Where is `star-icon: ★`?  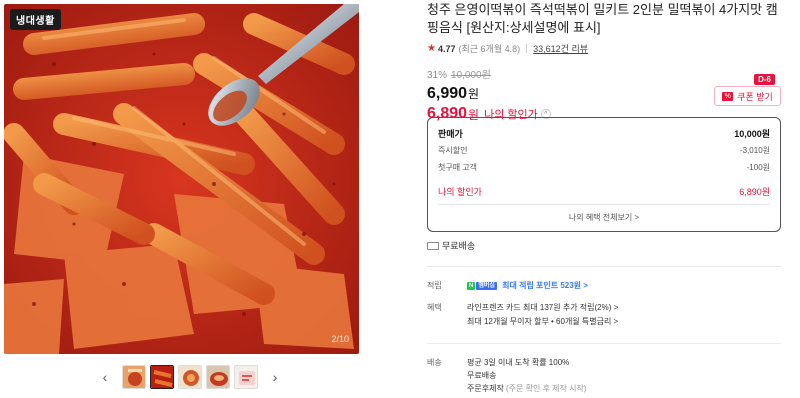
star-icon: ★ is located at coordinates (431, 48).